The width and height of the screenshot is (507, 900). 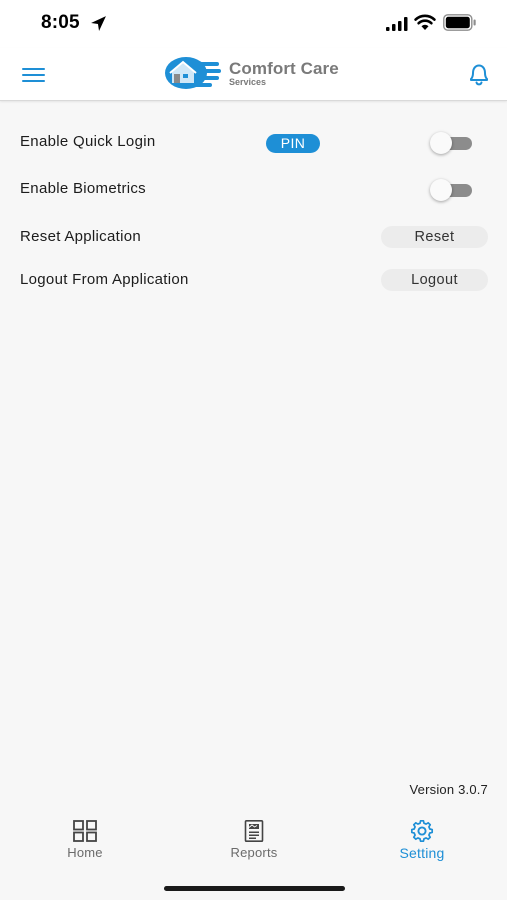 I want to click on tab-home-label: Home, so click(x=85, y=852).